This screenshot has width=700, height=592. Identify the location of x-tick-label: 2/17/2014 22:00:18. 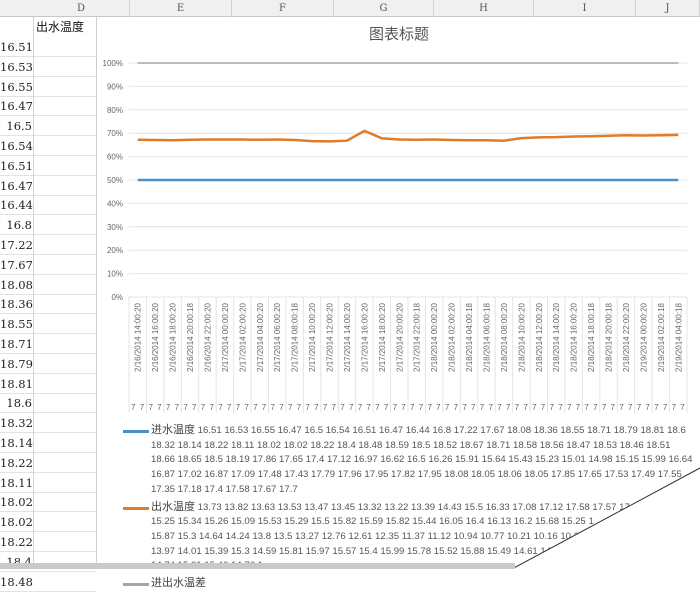
(417, 337).